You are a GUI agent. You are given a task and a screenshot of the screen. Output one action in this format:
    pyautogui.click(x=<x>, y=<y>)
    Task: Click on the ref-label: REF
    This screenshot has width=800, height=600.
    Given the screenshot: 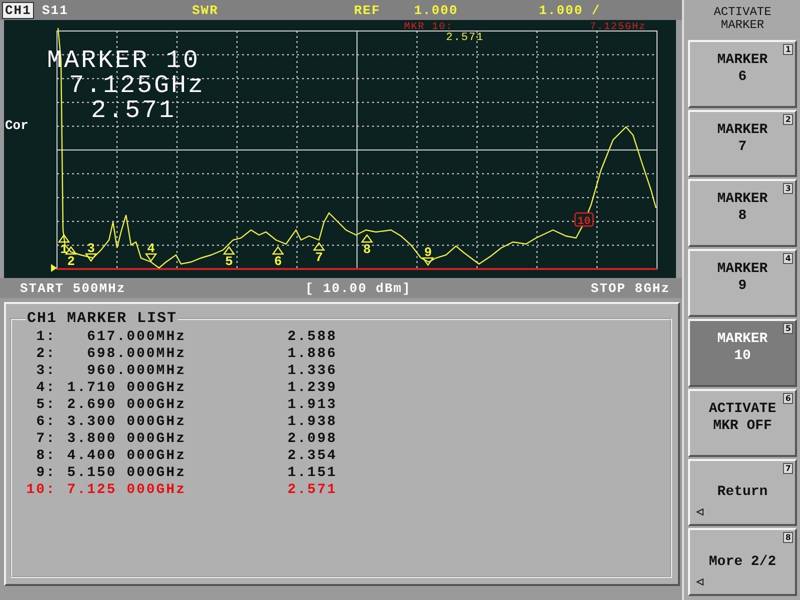 What is the action you would take?
    pyautogui.click(x=368, y=10)
    